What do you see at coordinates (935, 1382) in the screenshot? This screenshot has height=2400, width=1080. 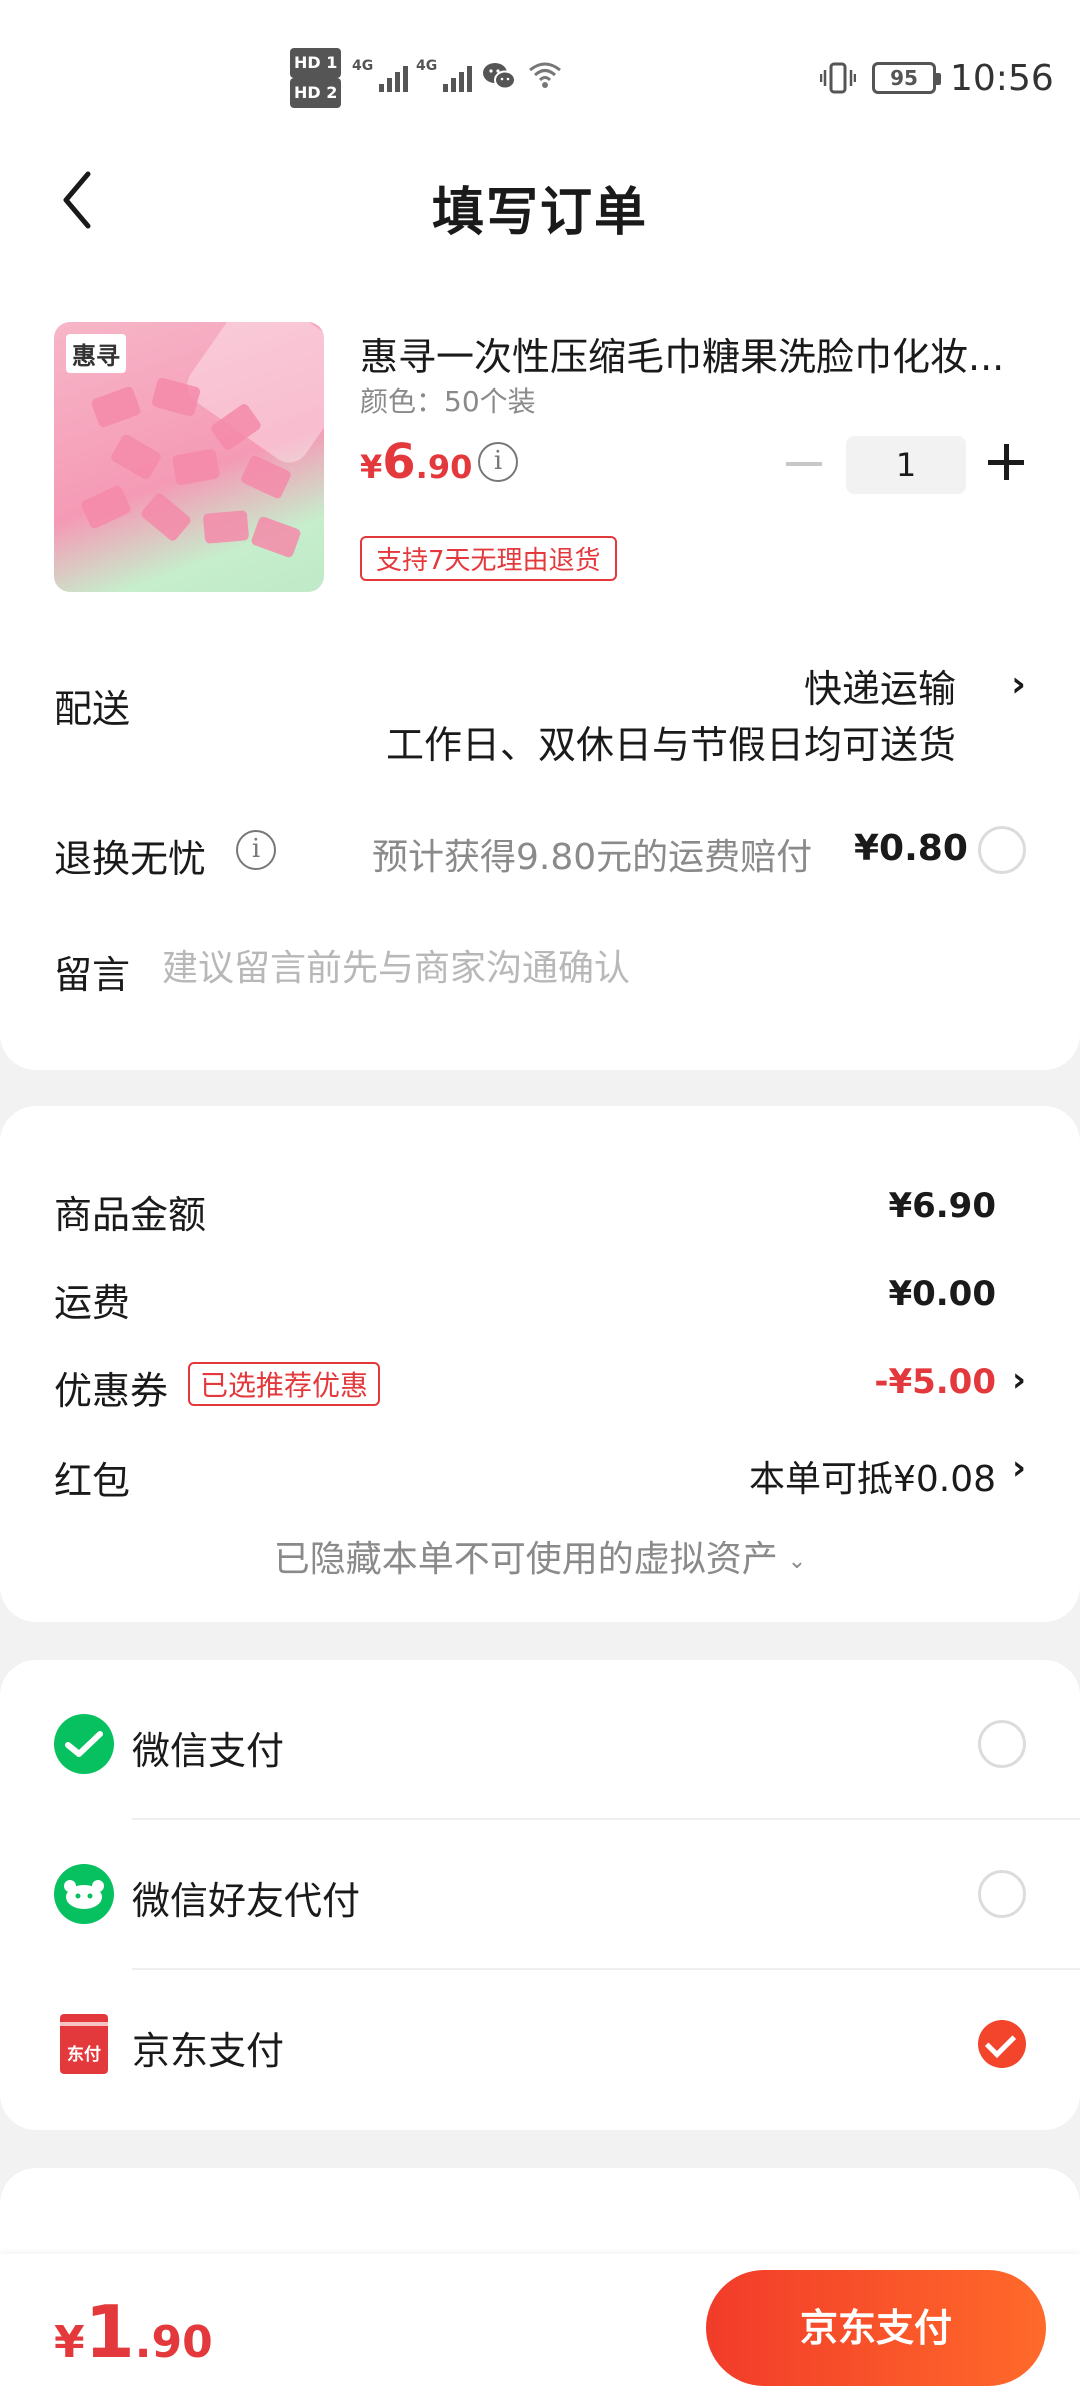 I see `coupon-value: -¥5.00` at bounding box center [935, 1382].